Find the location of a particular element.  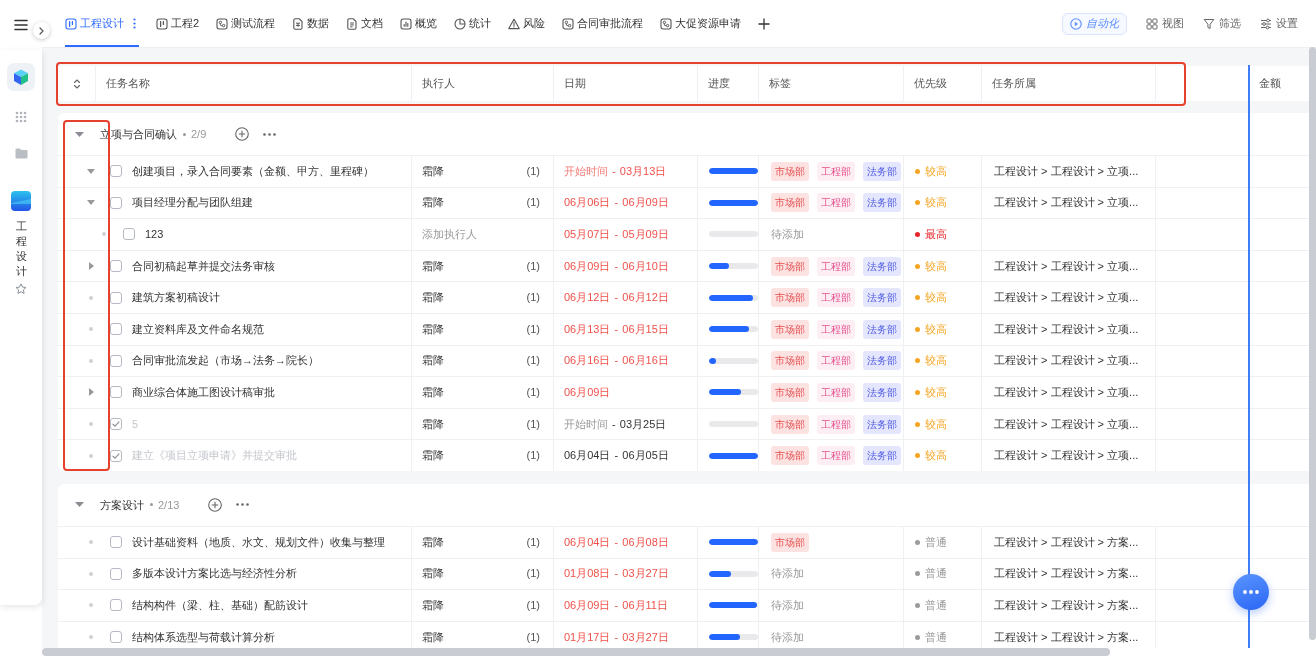

chart-icon is located at coordinates (406, 23).